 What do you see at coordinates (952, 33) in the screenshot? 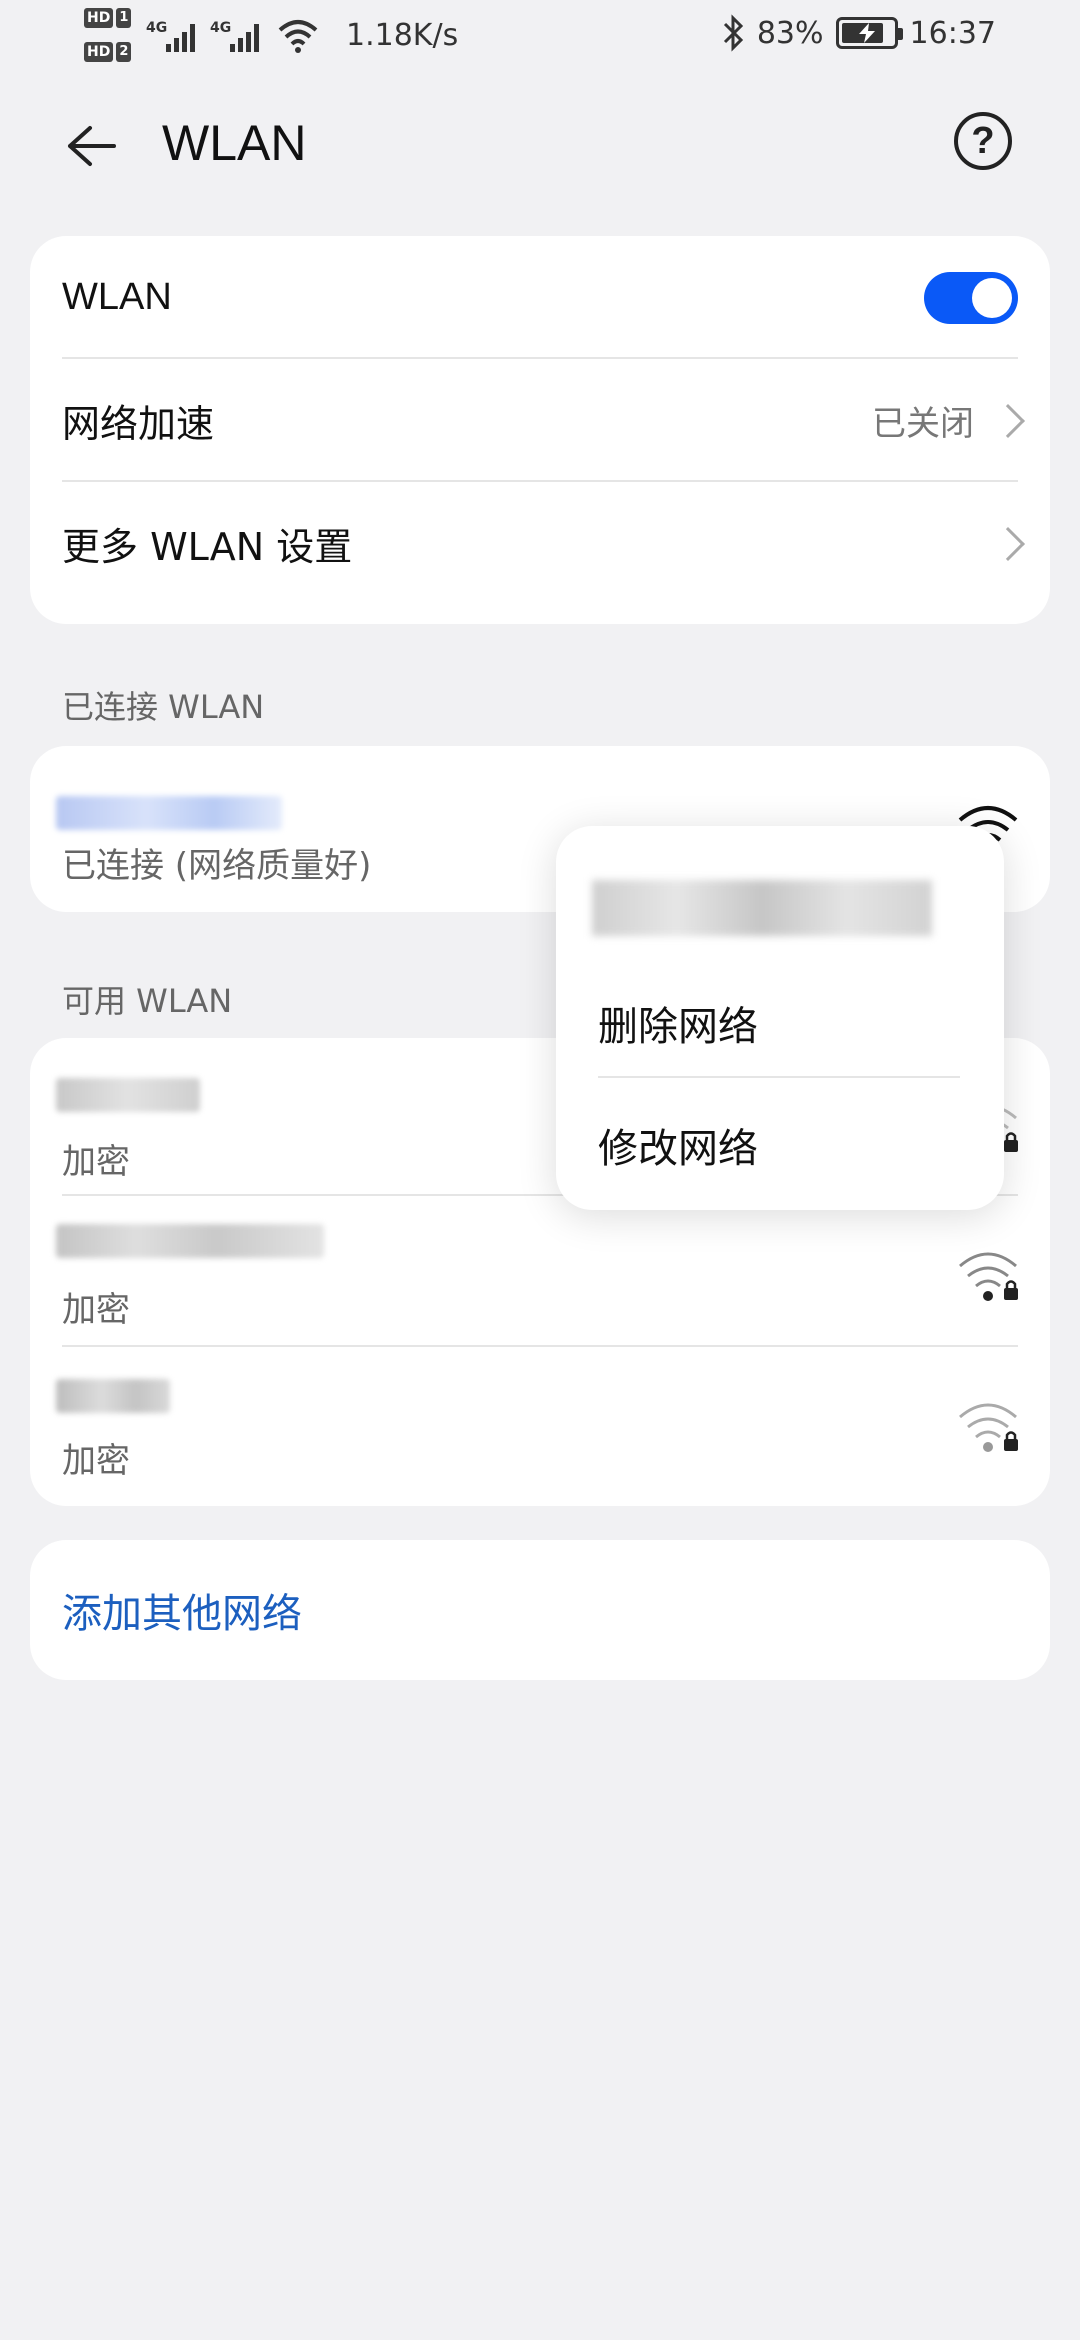
I see `clock: 16:37` at bounding box center [952, 33].